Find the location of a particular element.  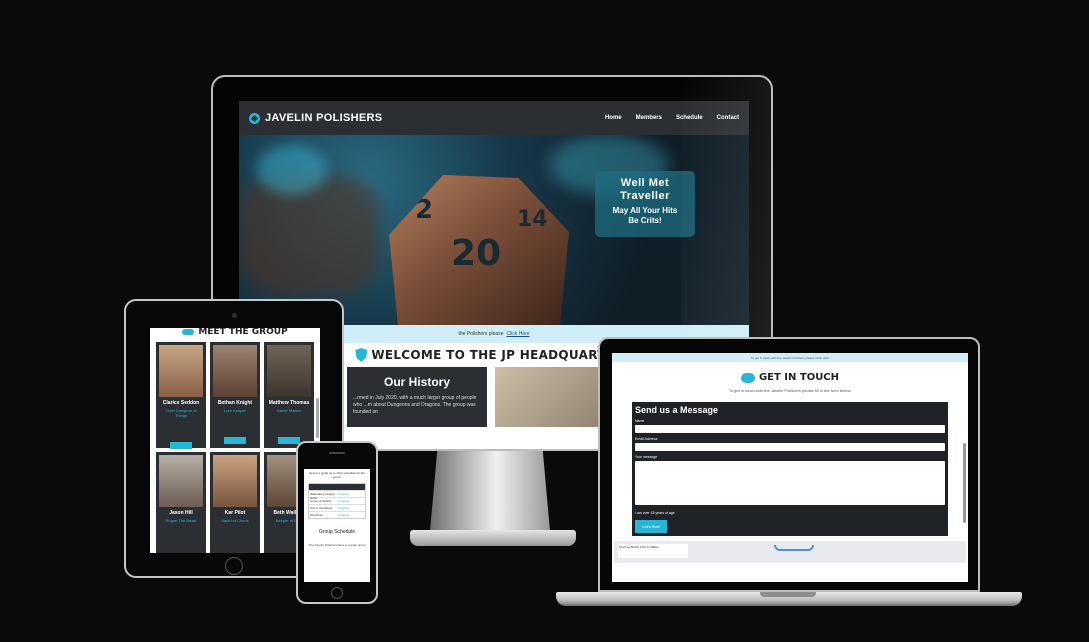

table-row: Waterdeep Dragon Heist Ongoing is located at coordinates (337, 495).